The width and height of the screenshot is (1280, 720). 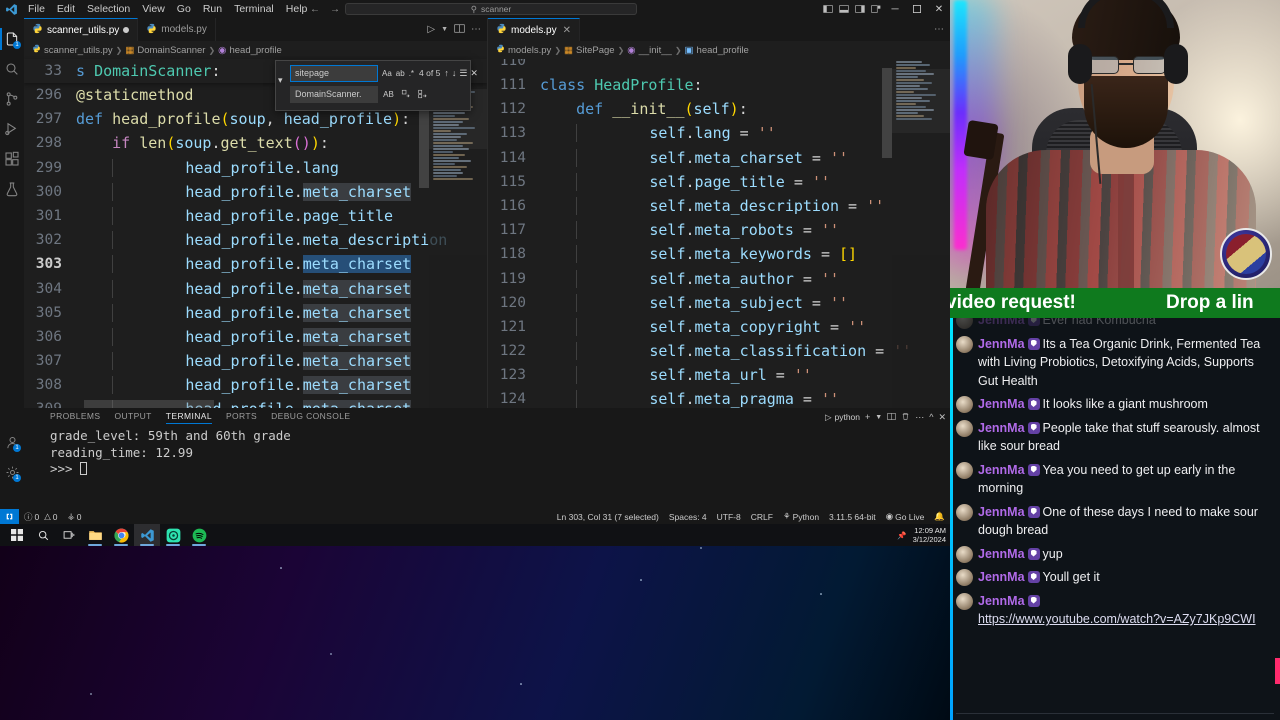 What do you see at coordinates (108, 9) in the screenshot?
I see `menu-selection: Selection` at bounding box center [108, 9].